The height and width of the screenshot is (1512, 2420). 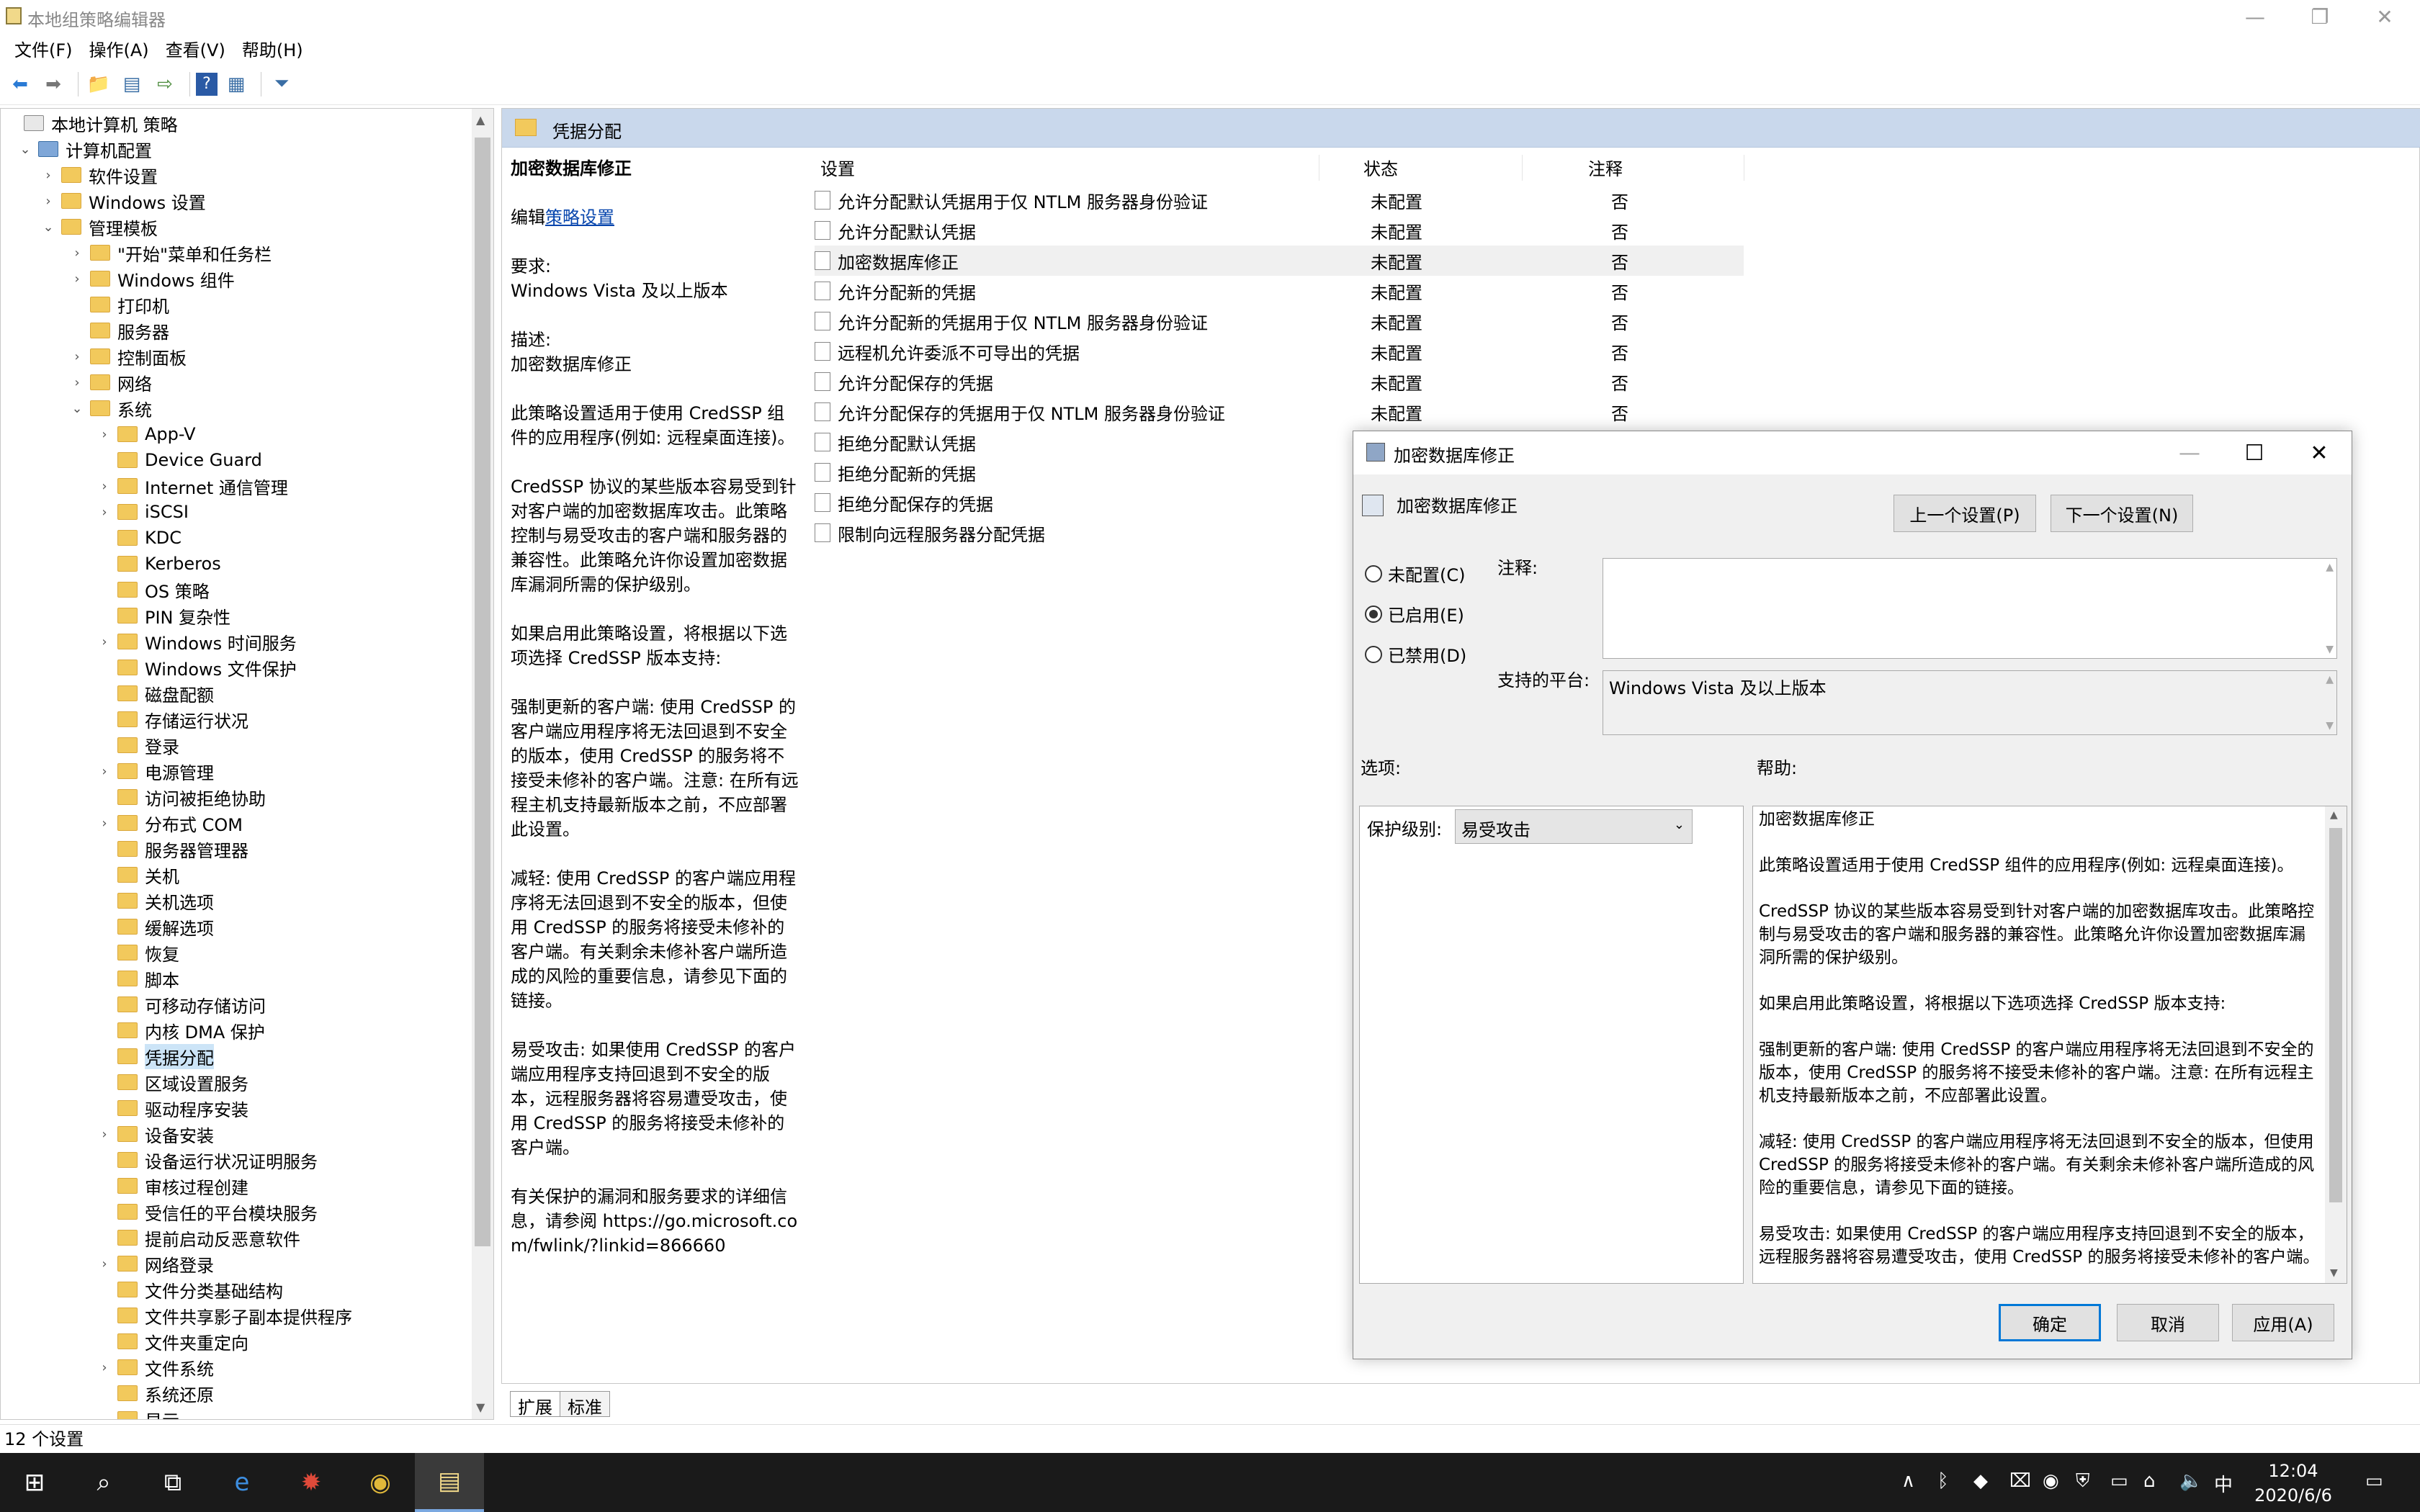 What do you see at coordinates (155, 1393) in the screenshot?
I see `tree-node: 系统还原` at bounding box center [155, 1393].